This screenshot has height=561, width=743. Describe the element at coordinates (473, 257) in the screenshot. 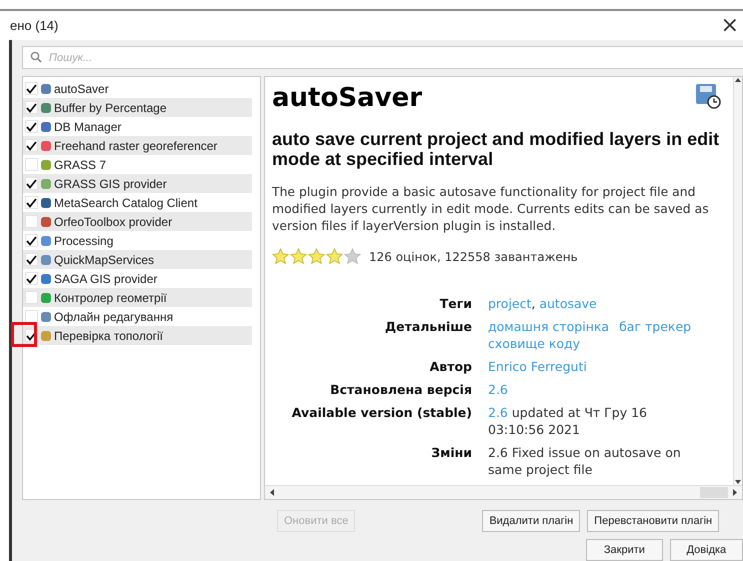

I see `rating-text: 126 оцінок, 122558 завантажень` at that location.